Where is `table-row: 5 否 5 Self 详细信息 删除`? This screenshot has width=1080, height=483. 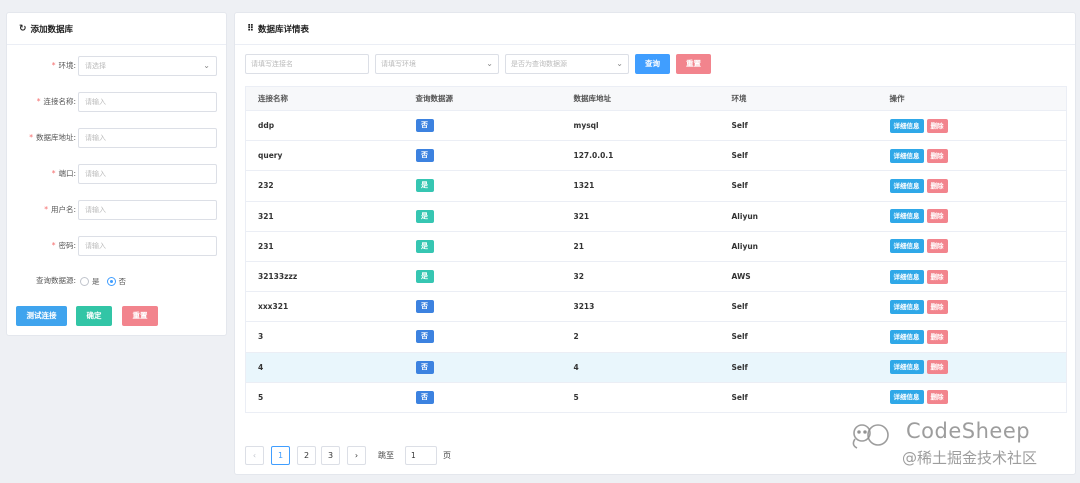
table-row: 5 否 5 Self 详细信息 删除 is located at coordinates (656, 397).